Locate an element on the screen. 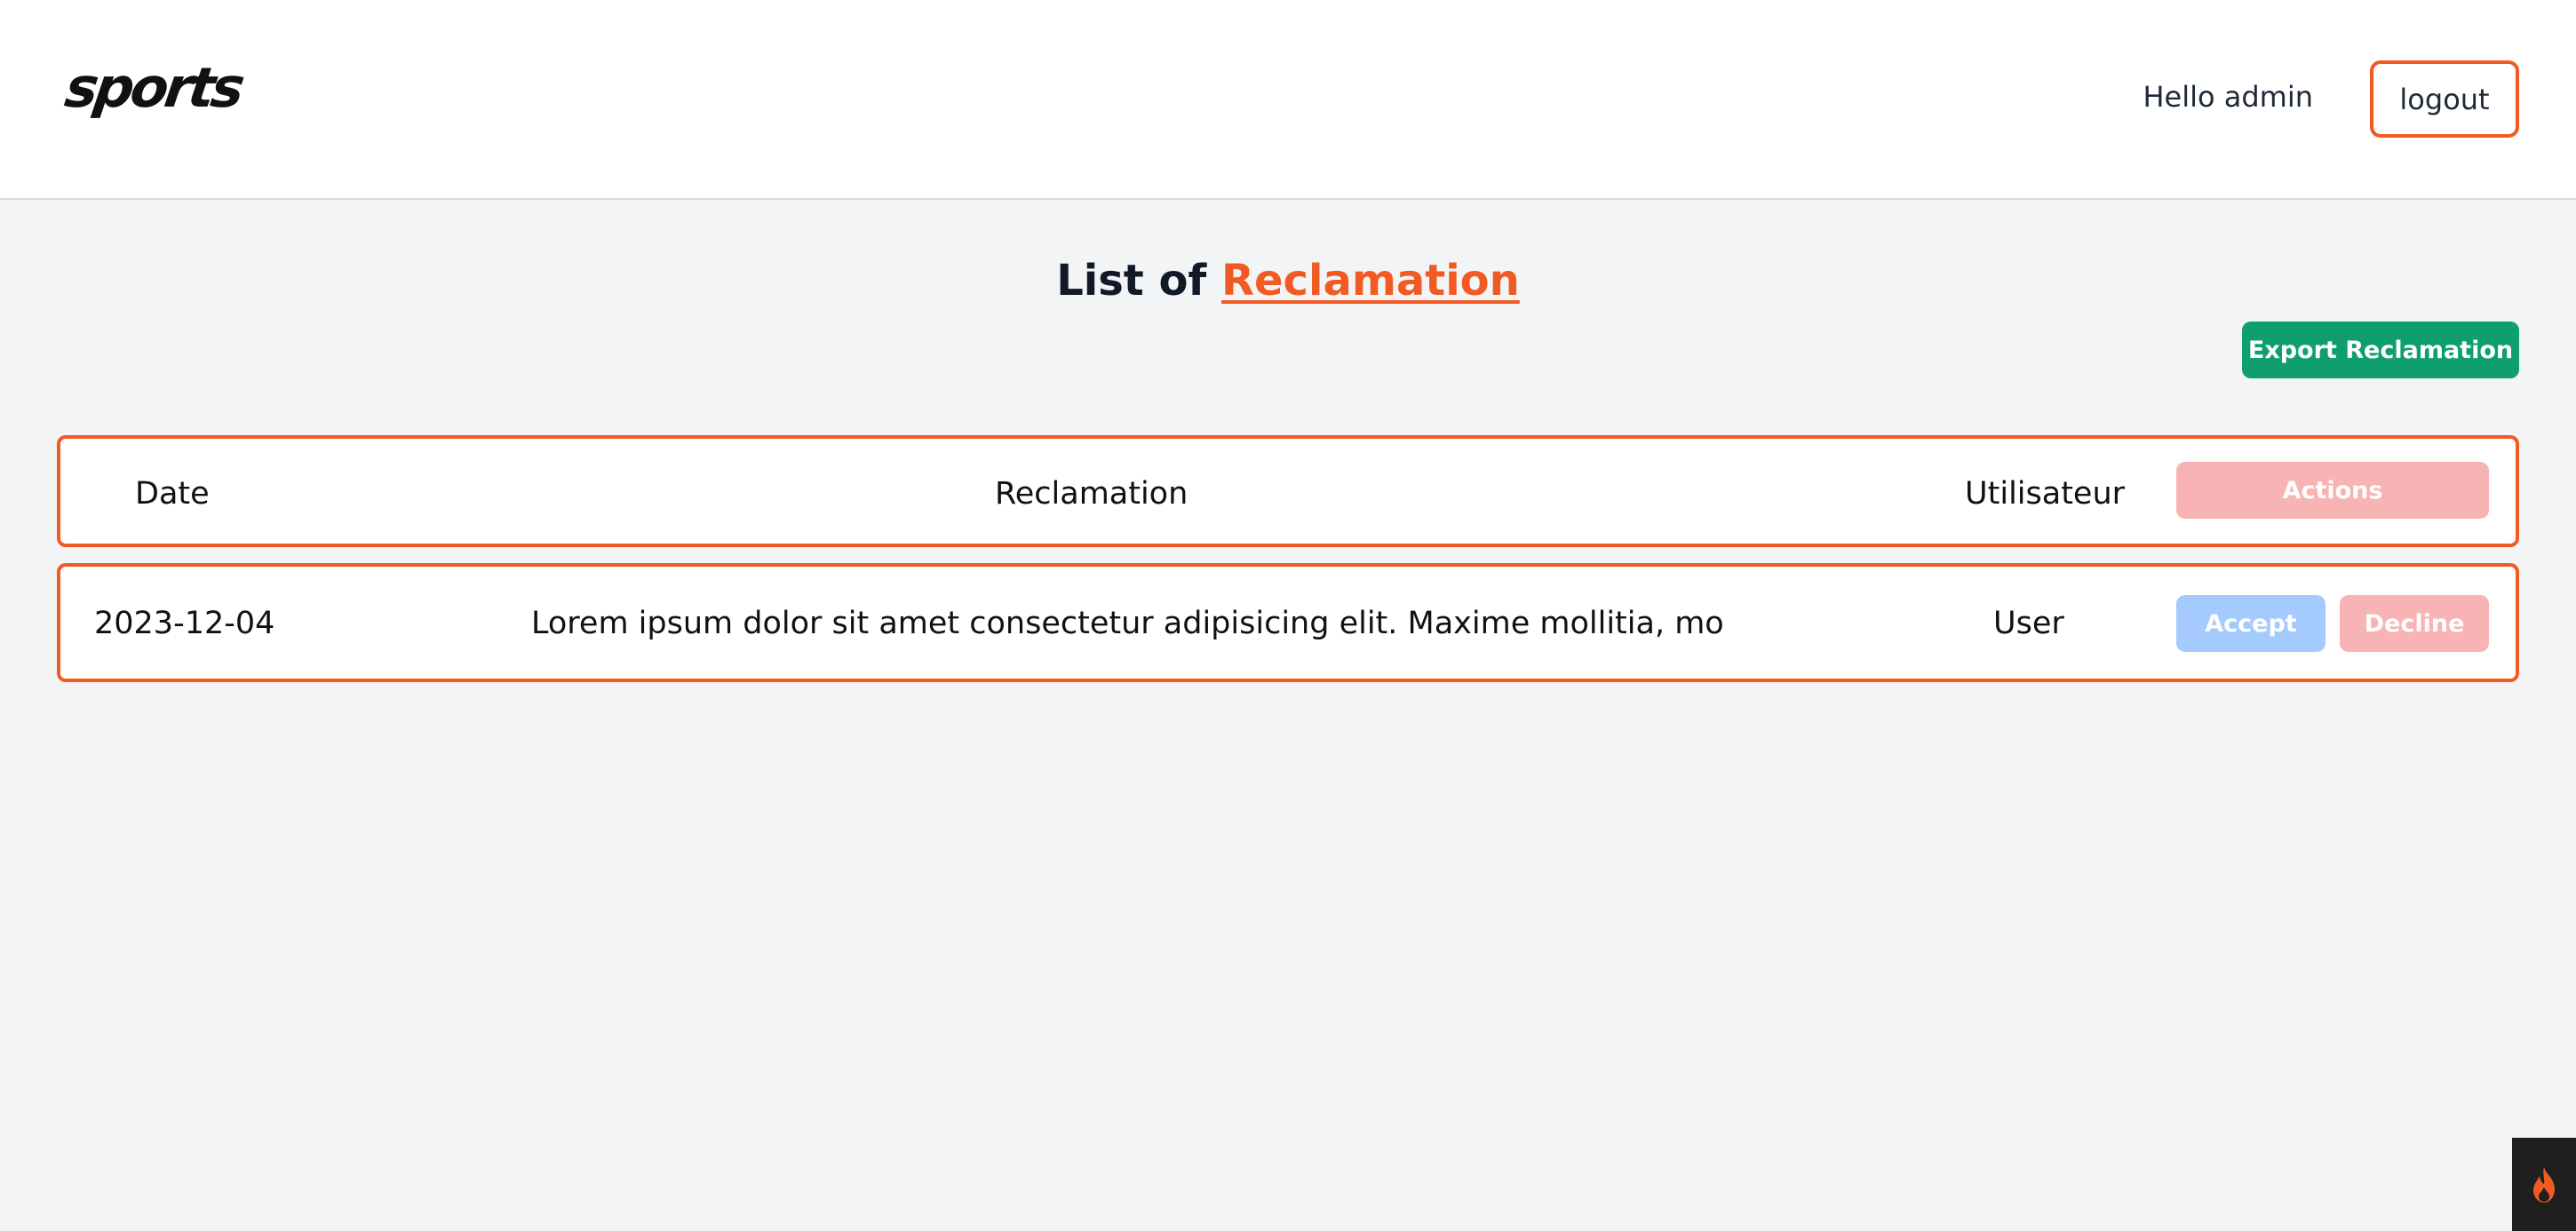 This screenshot has width=2576, height=1231. greeting-text: Hello admin is located at coordinates (2228, 97).